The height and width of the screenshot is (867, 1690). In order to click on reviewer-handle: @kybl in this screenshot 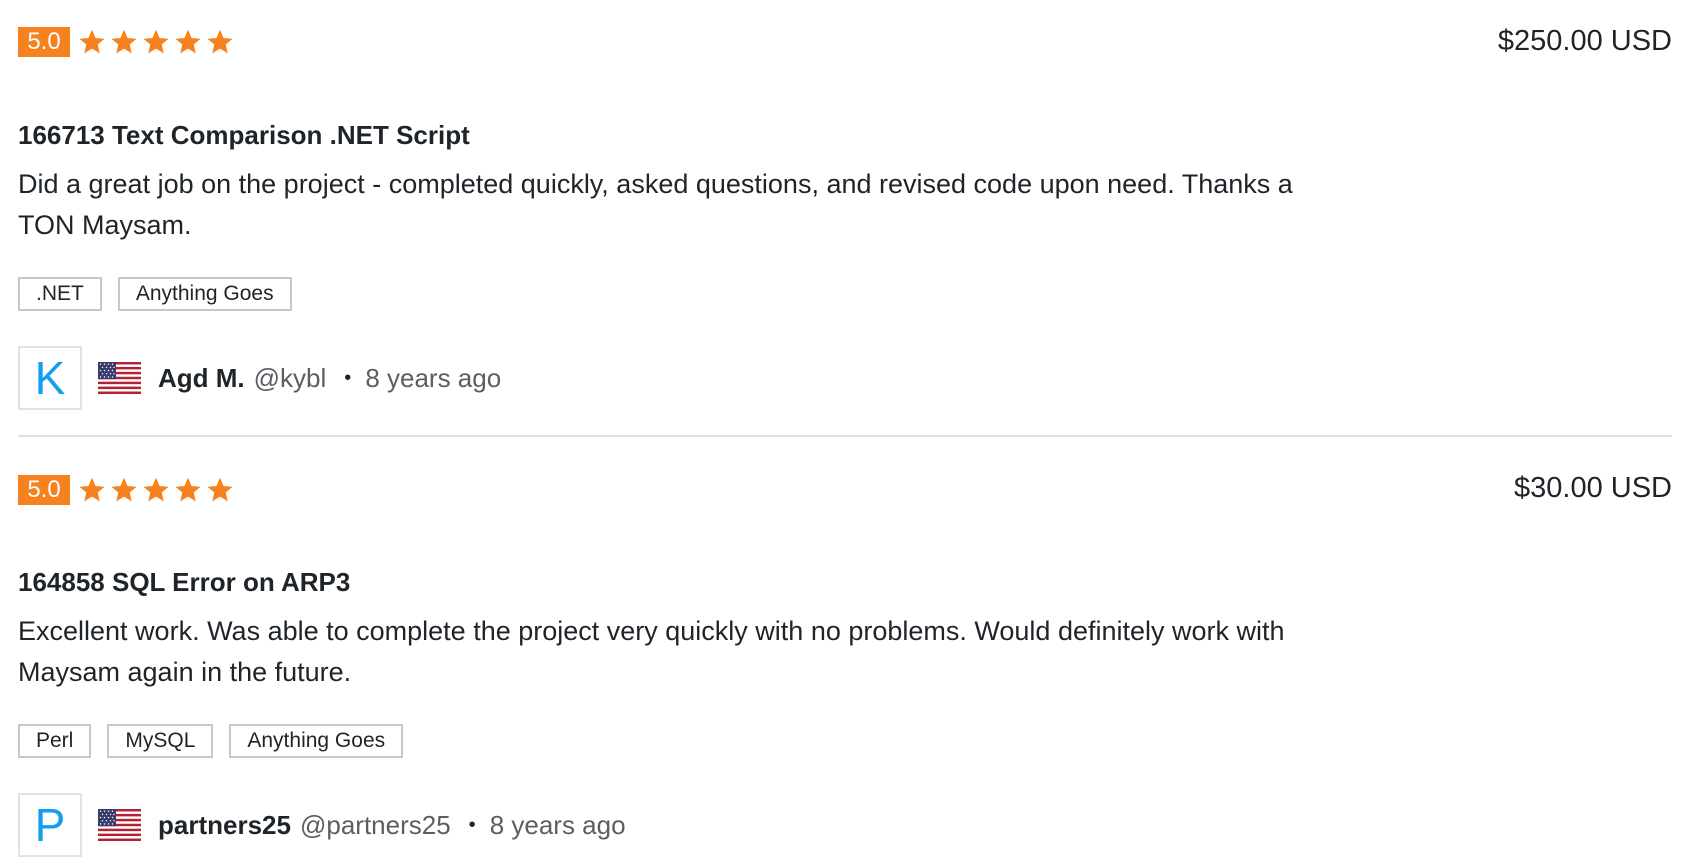, I will do `click(290, 377)`.